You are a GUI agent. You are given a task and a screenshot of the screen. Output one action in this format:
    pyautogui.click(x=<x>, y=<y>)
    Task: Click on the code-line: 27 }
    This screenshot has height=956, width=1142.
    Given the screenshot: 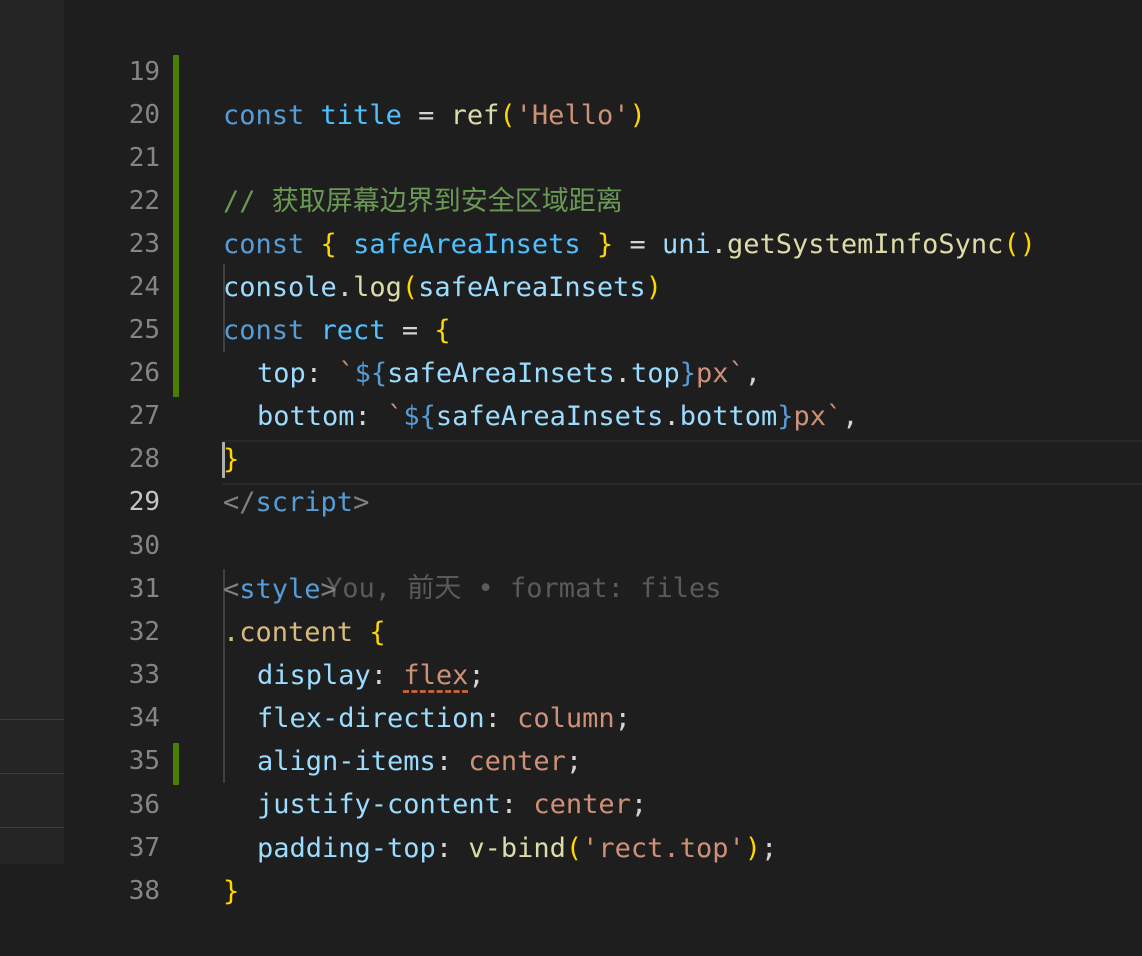 What is the action you would take?
    pyautogui.click(x=571, y=413)
    